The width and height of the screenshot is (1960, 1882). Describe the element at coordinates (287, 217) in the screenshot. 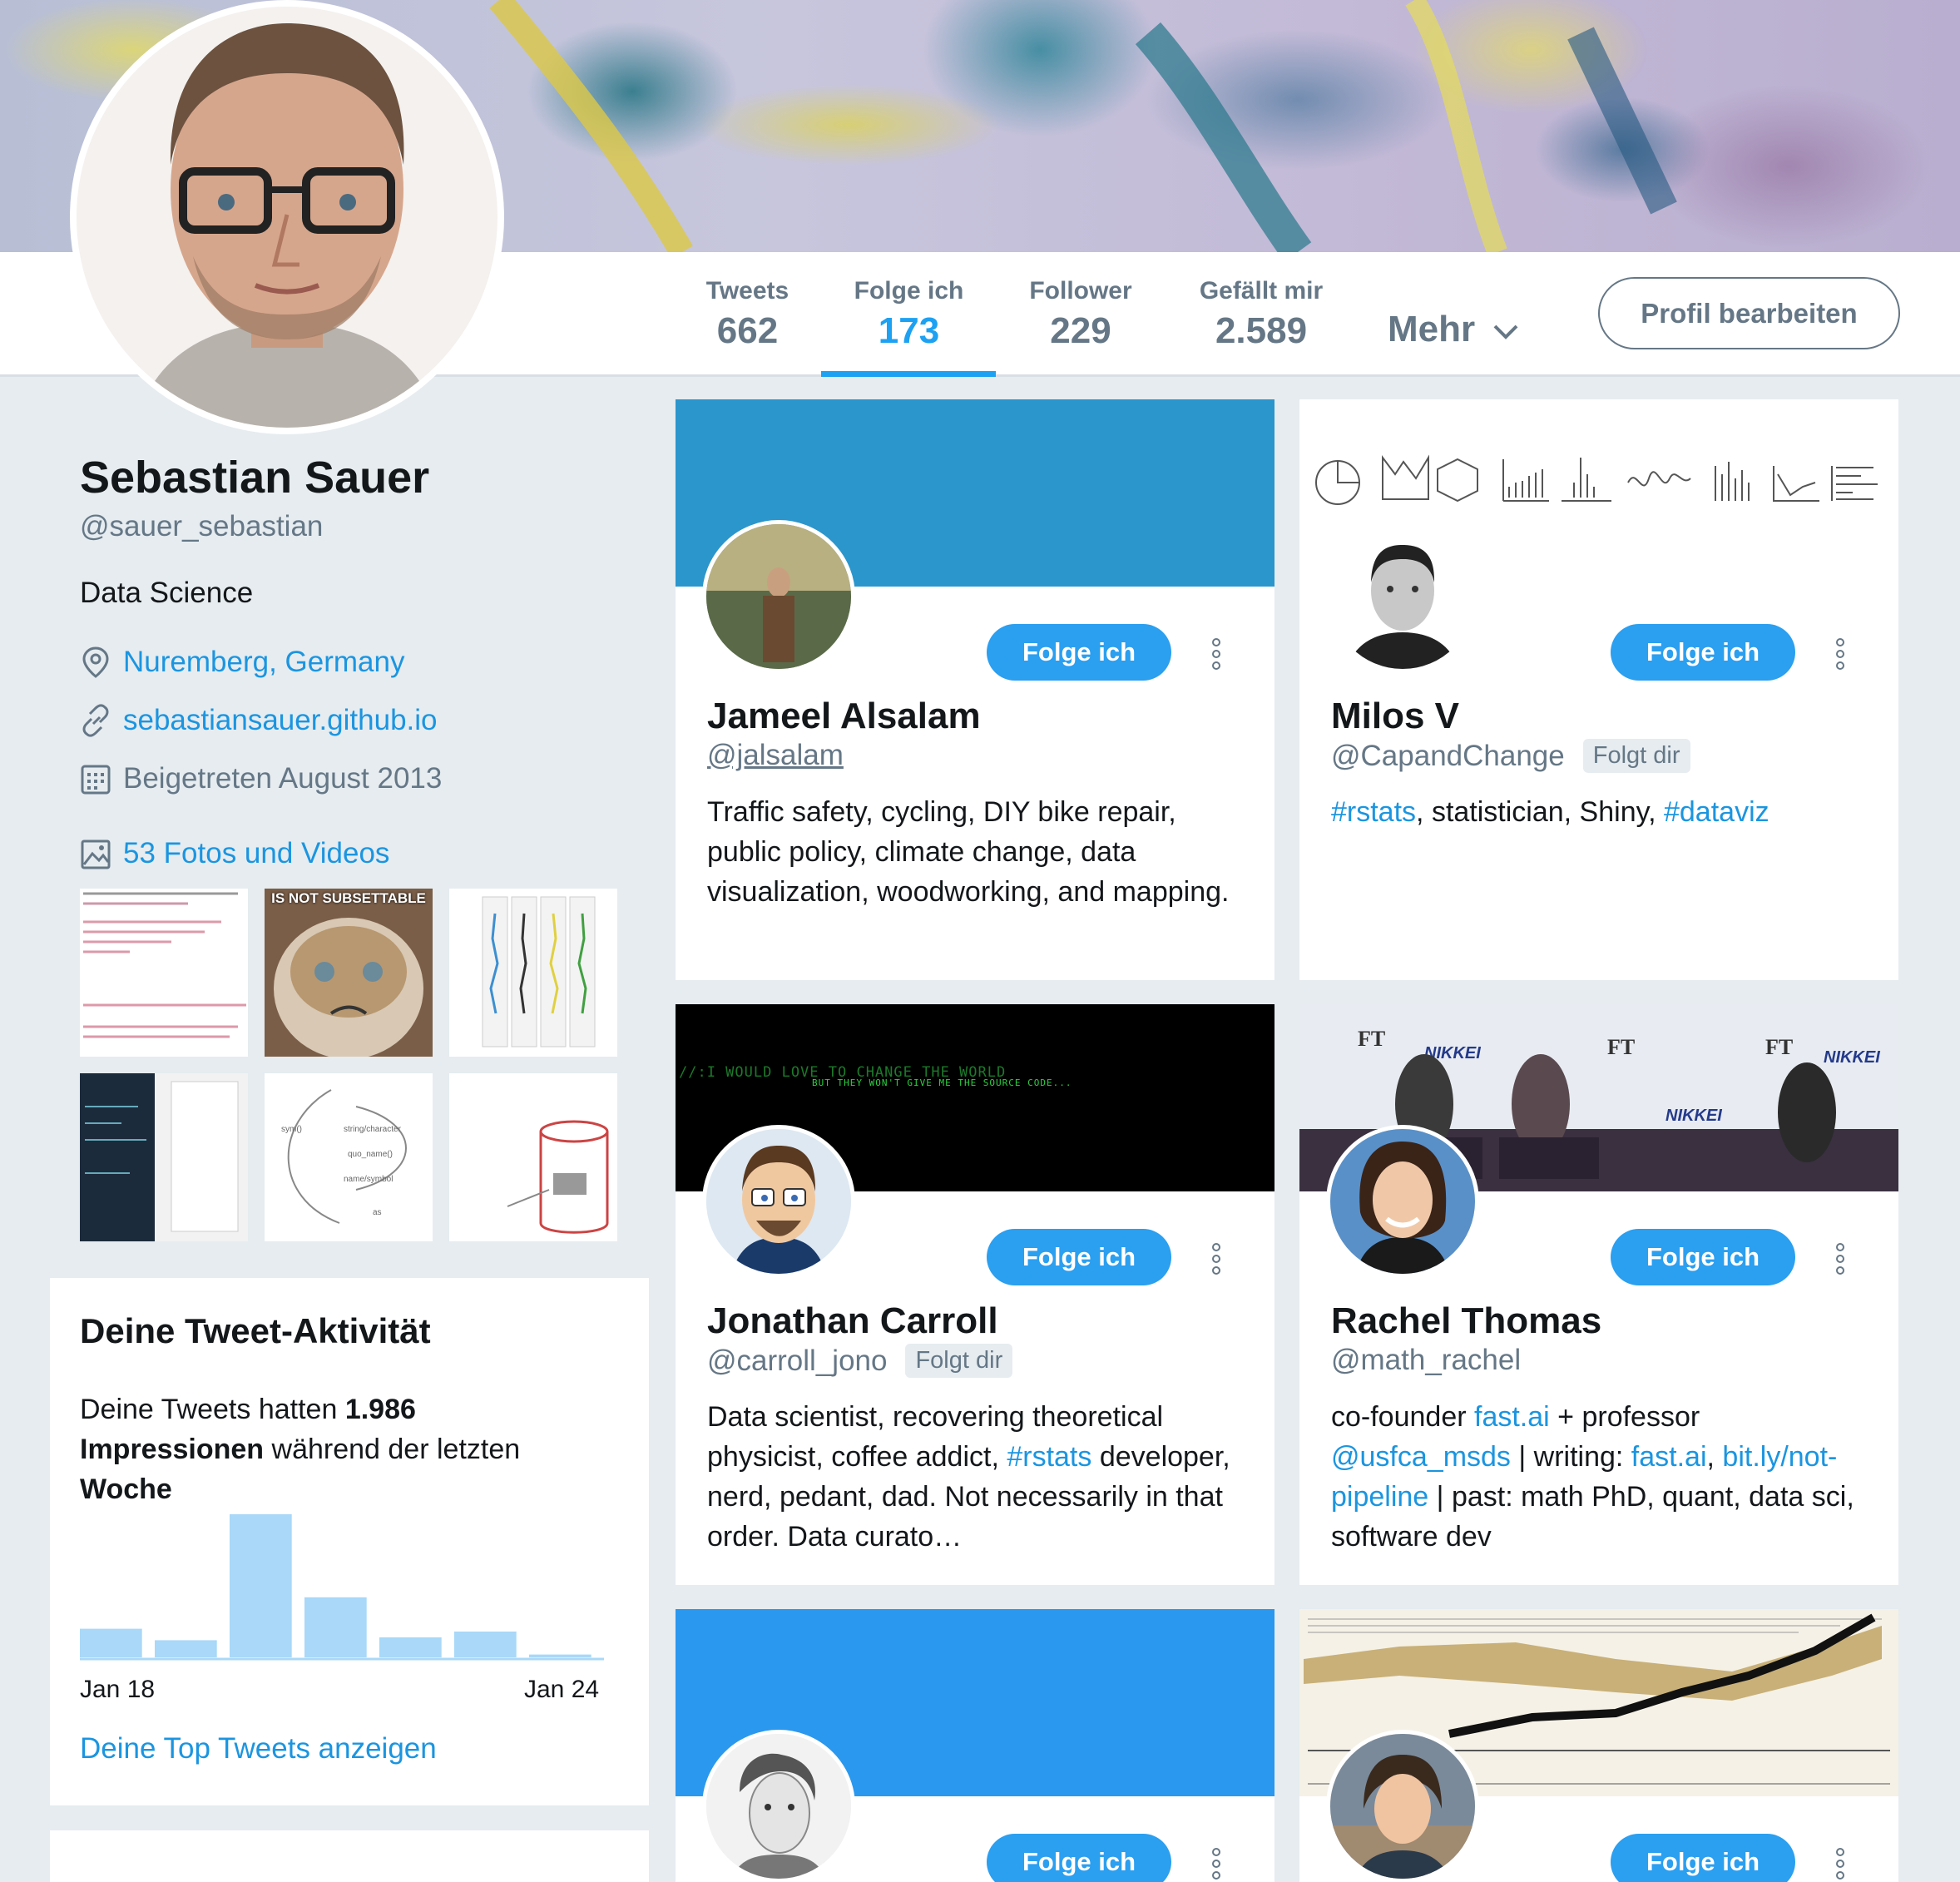

I see `profile-avatar` at that location.